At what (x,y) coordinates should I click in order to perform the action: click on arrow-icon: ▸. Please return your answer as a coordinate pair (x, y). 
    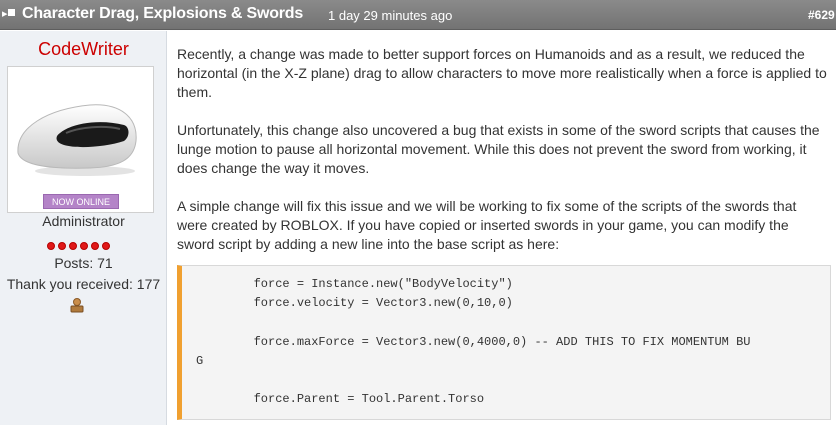
    Looking at the image, I should click on (5, 13).